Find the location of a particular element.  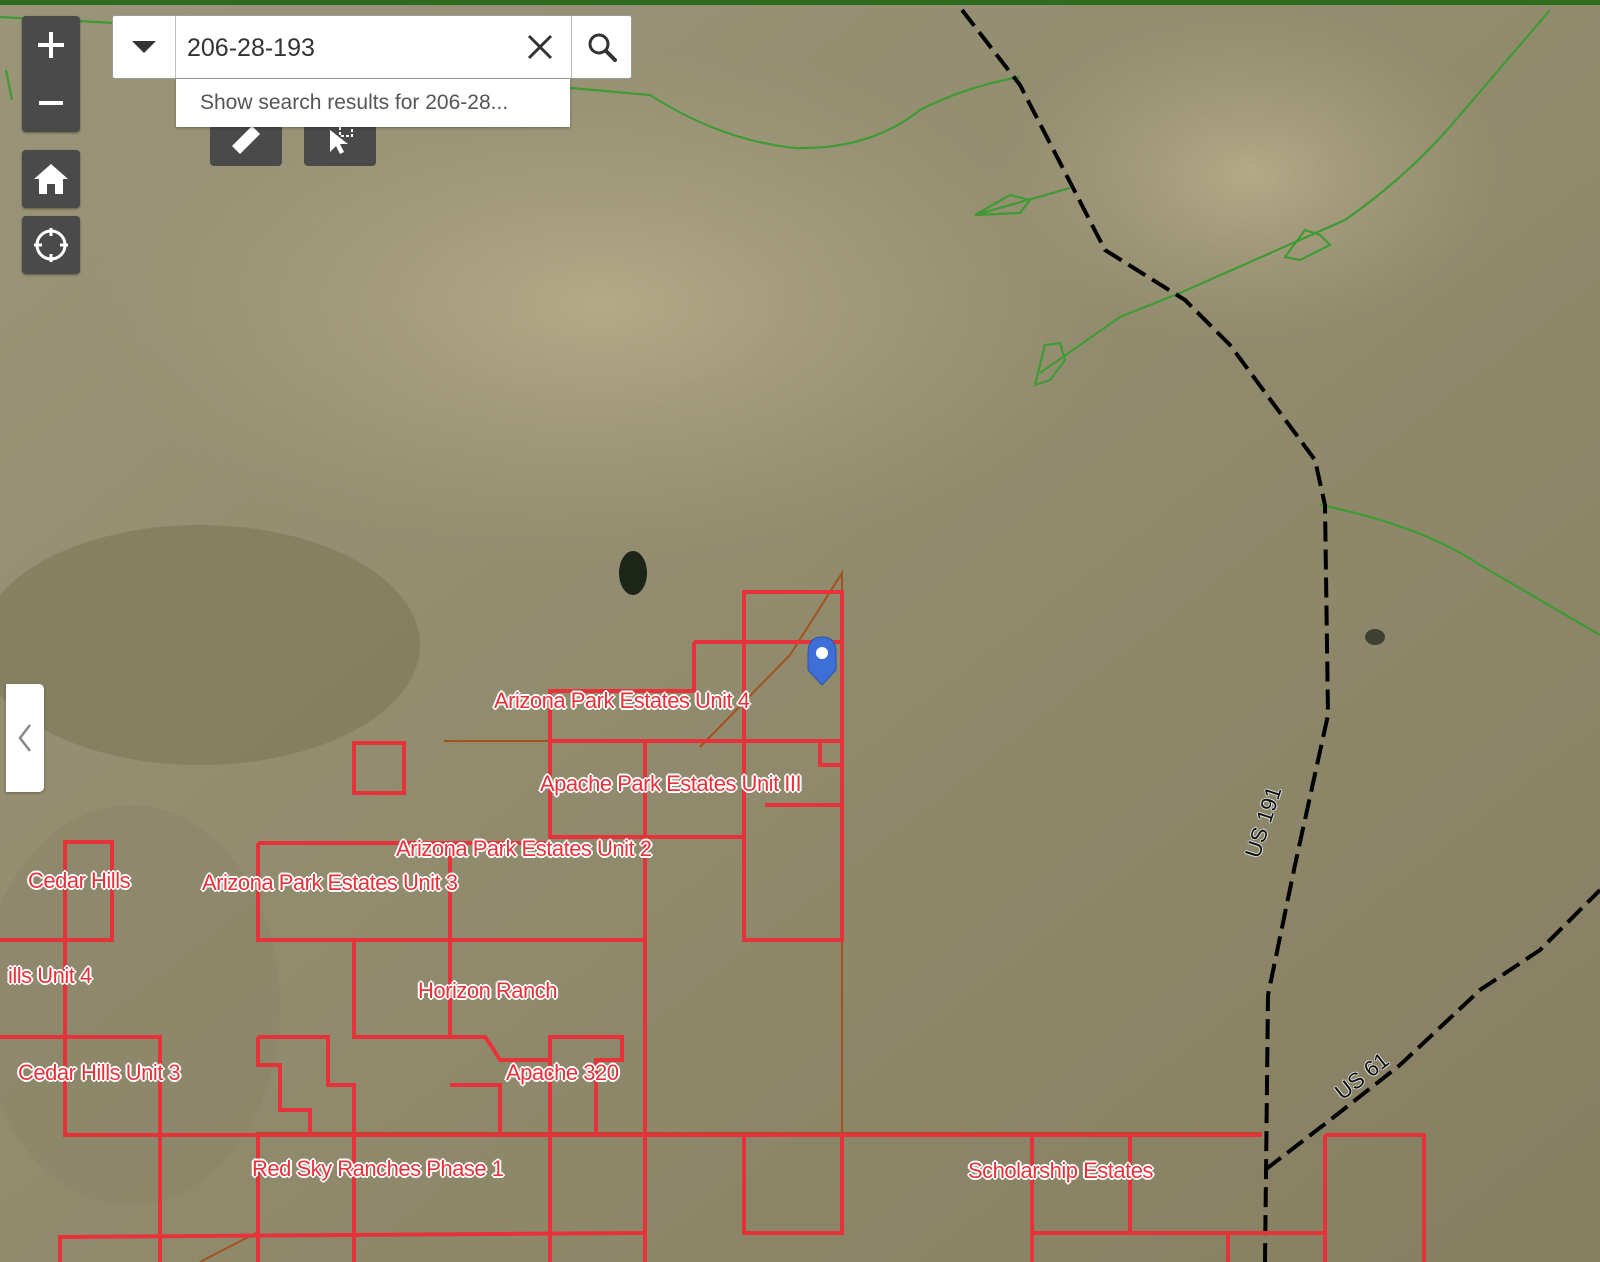

chevron-left-icon is located at coordinates (24, 738).